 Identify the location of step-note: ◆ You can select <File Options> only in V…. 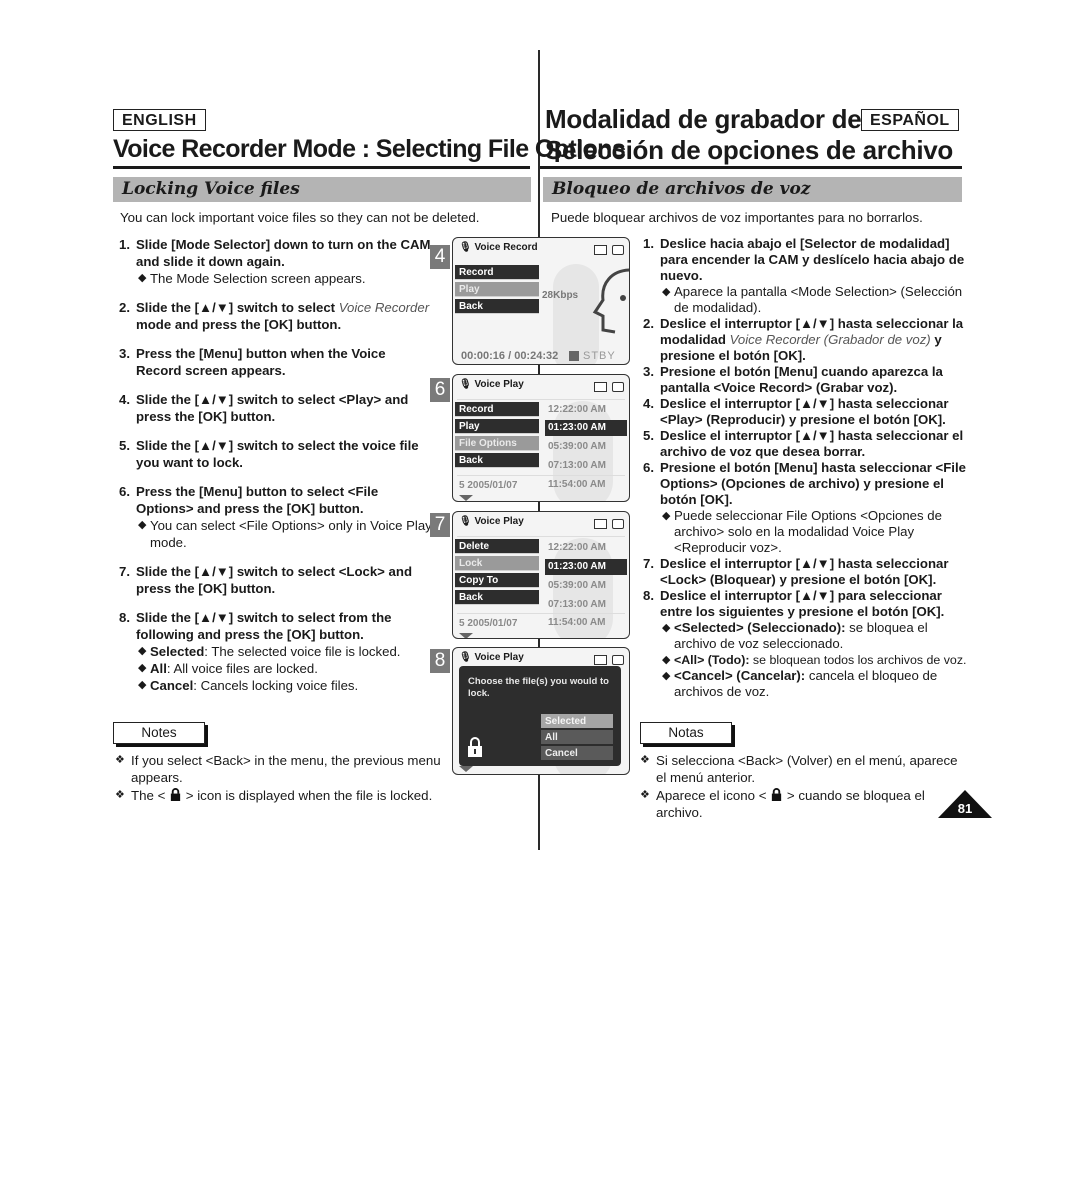
(284, 534).